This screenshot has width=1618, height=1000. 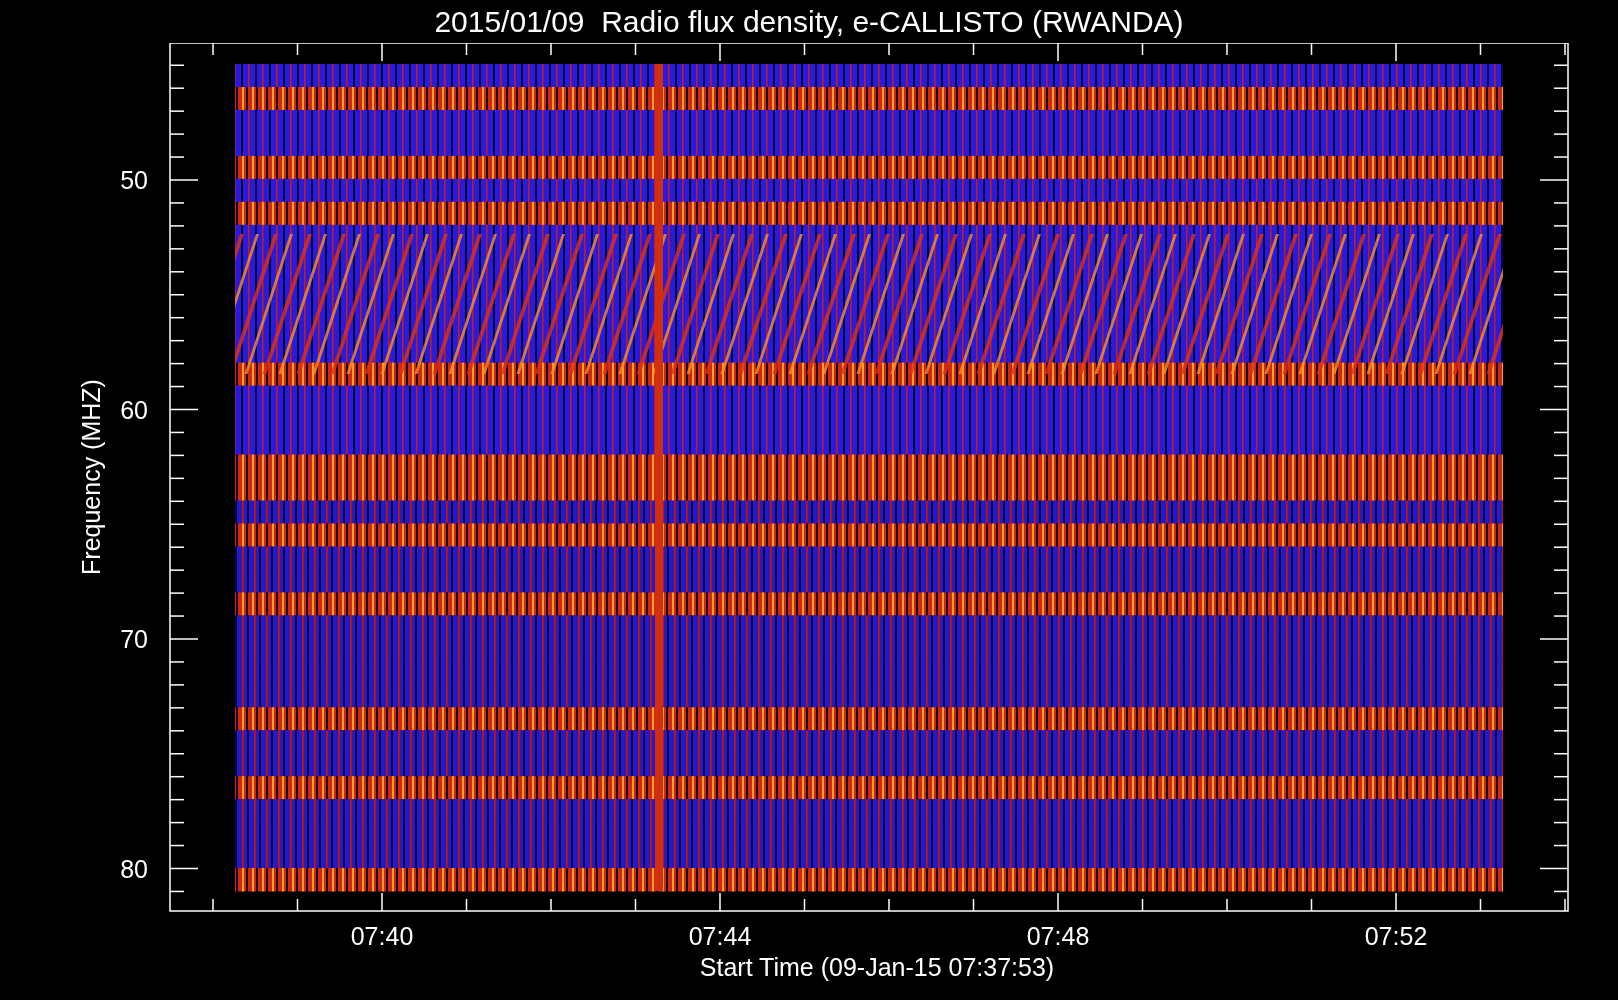 I want to click on tick-label: 07:40, so click(x=382, y=936).